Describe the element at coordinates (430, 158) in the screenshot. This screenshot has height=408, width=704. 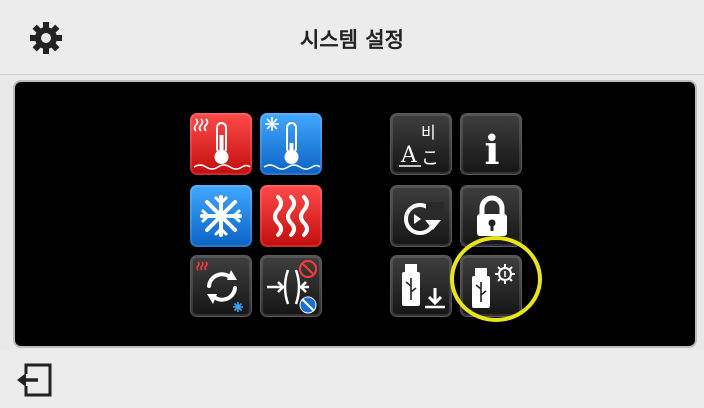
I see `language-glyph-right: こ` at that location.